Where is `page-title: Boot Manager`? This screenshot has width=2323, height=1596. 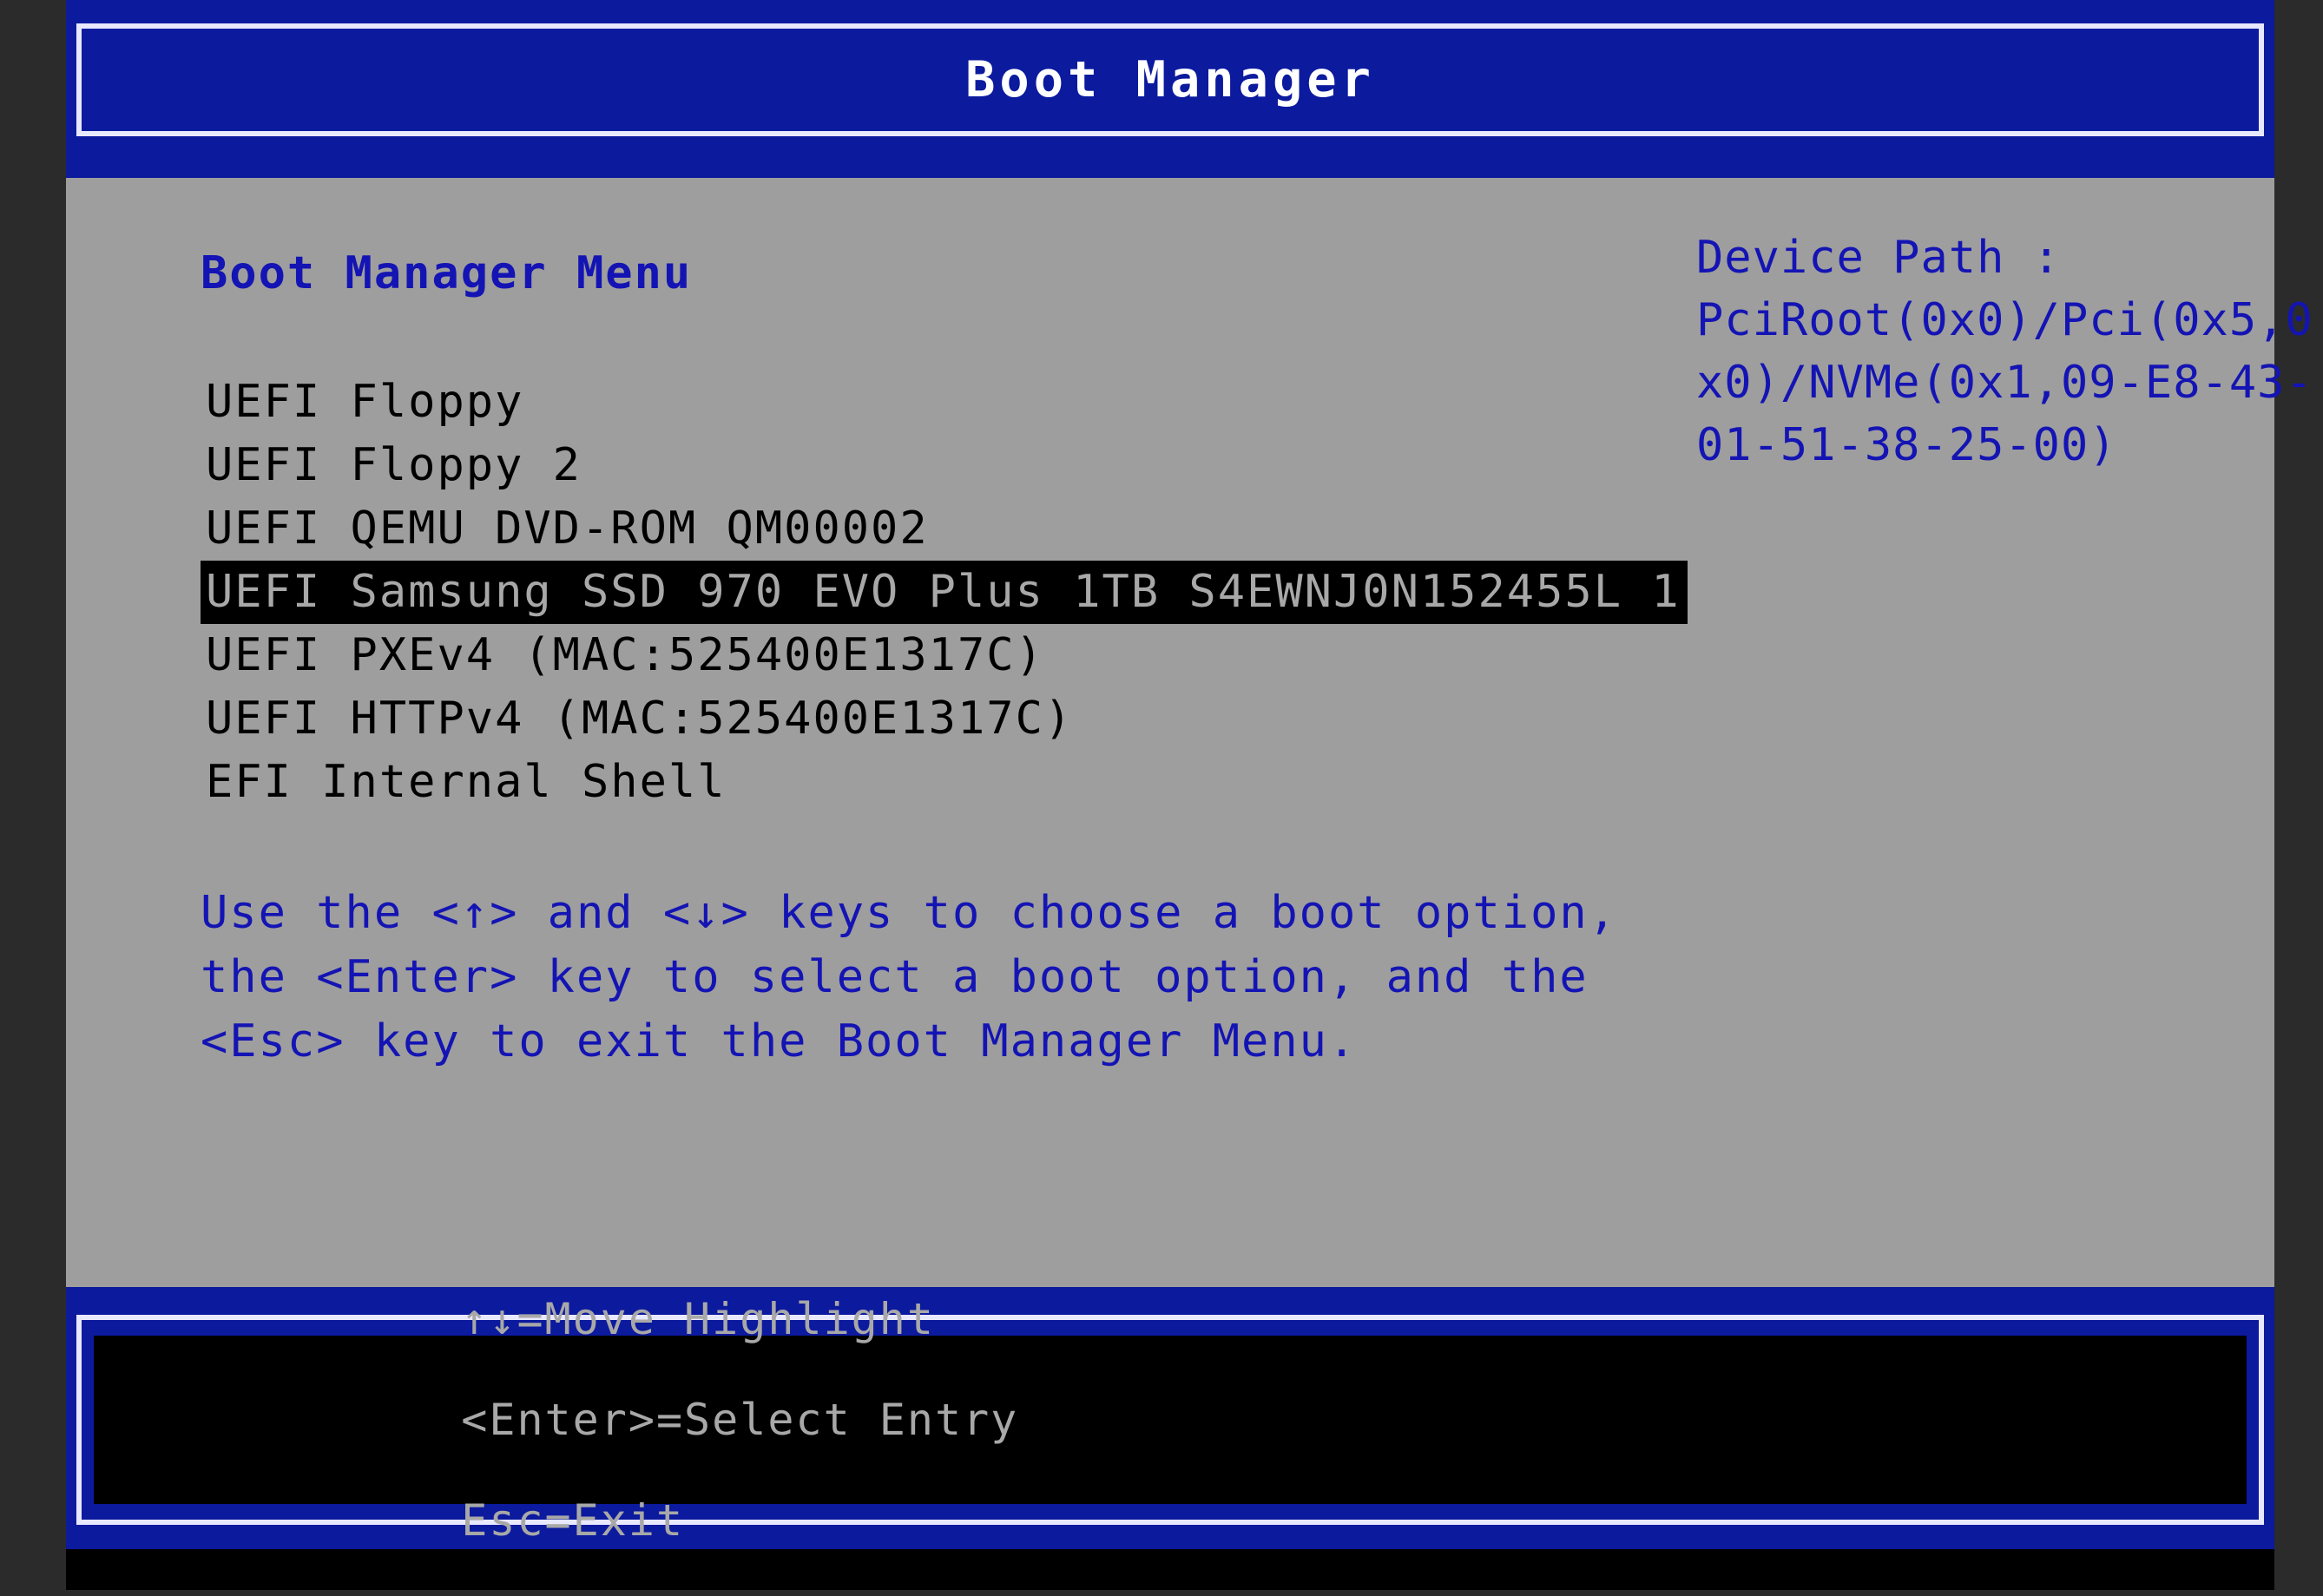
page-title: Boot Manager is located at coordinates (1170, 79).